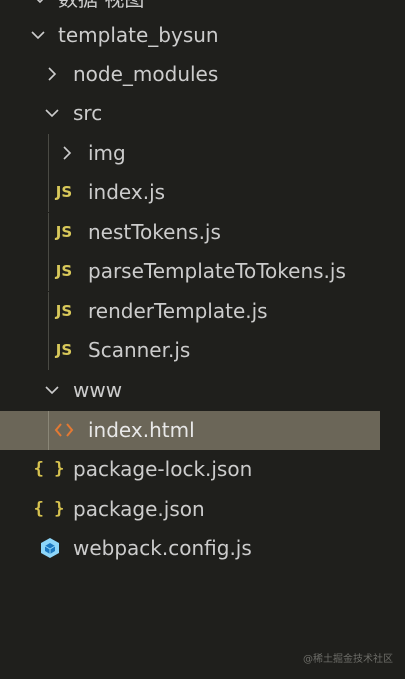 The width and height of the screenshot is (405, 679). Describe the element at coordinates (88, 113) in the screenshot. I see `tree-item-label: src` at that location.